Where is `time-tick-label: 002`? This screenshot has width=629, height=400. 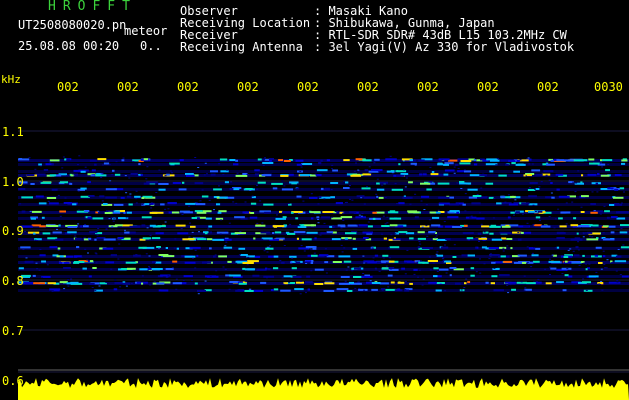
time-tick-label: 002 is located at coordinates (308, 87).